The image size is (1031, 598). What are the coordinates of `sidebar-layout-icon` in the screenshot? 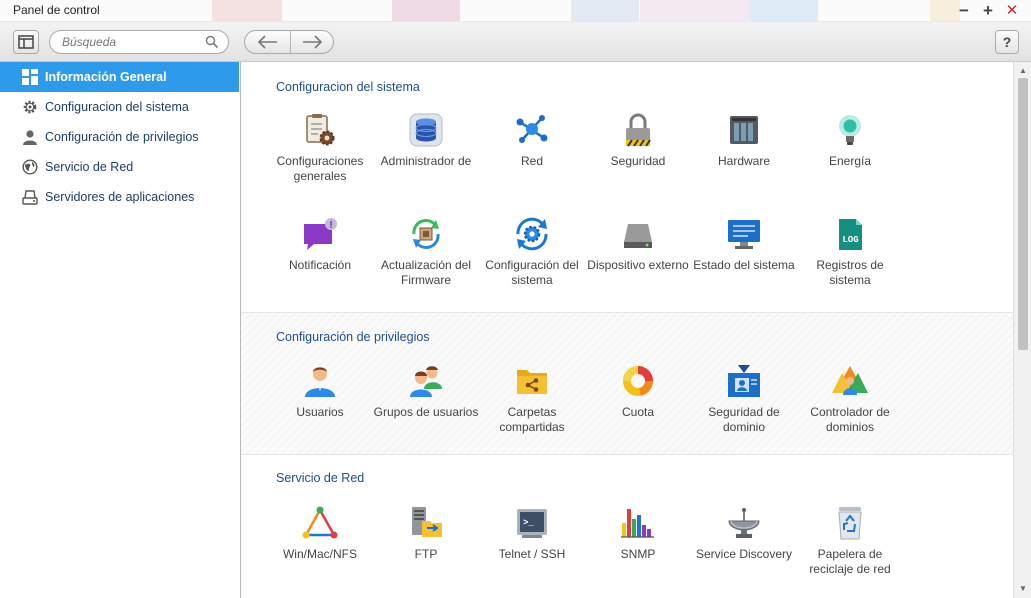 It's located at (26, 42).